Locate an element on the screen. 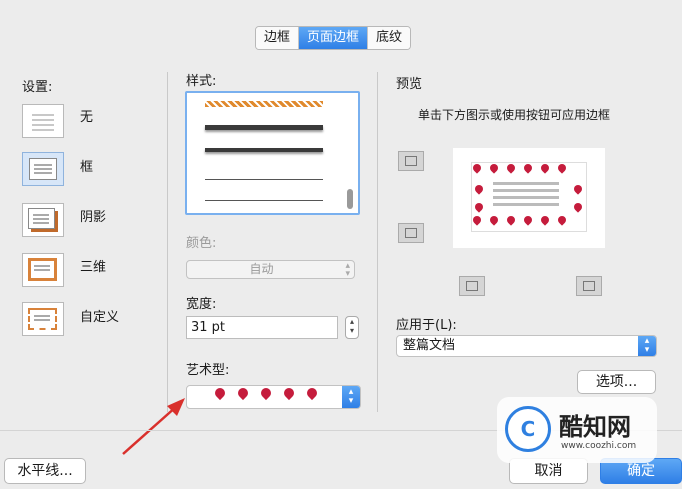 Image resolution: width=682 pixels, height=489 pixels. setting-box-icon is located at coordinates (43, 169).